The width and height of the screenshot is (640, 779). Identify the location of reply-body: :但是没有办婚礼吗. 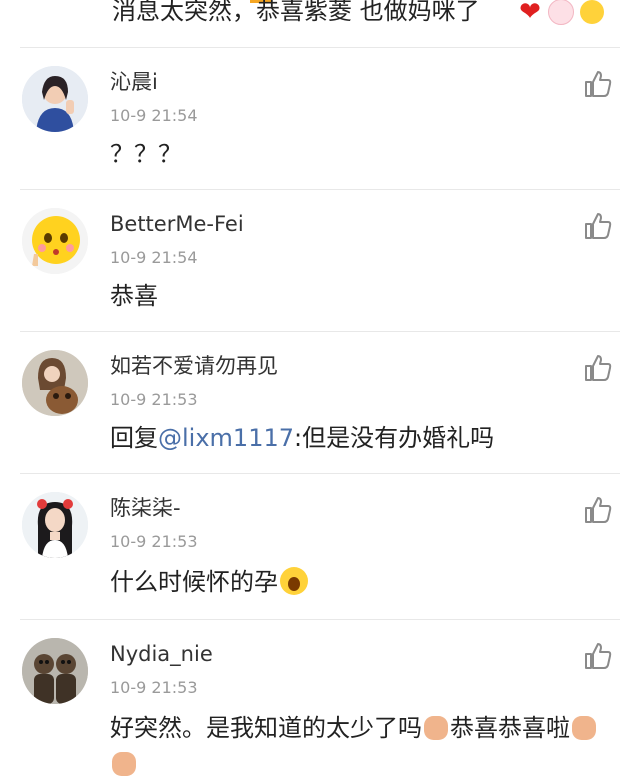
(394, 438).